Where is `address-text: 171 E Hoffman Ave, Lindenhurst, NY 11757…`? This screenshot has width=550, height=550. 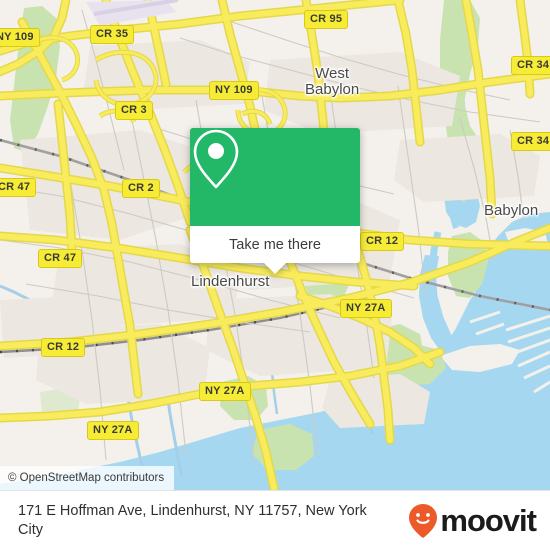 address-text: 171 E Hoffman Ave, Lindenhurst, NY 11757… is located at coordinates (192, 520).